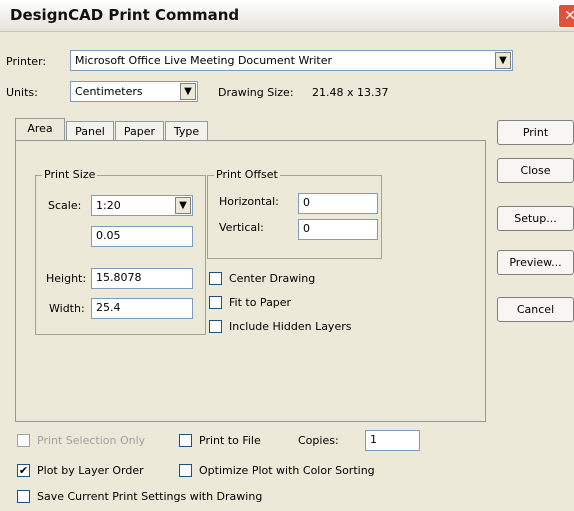 This screenshot has height=511, width=574. Describe the element at coordinates (535, 170) in the screenshot. I see `close-button: Close` at that location.